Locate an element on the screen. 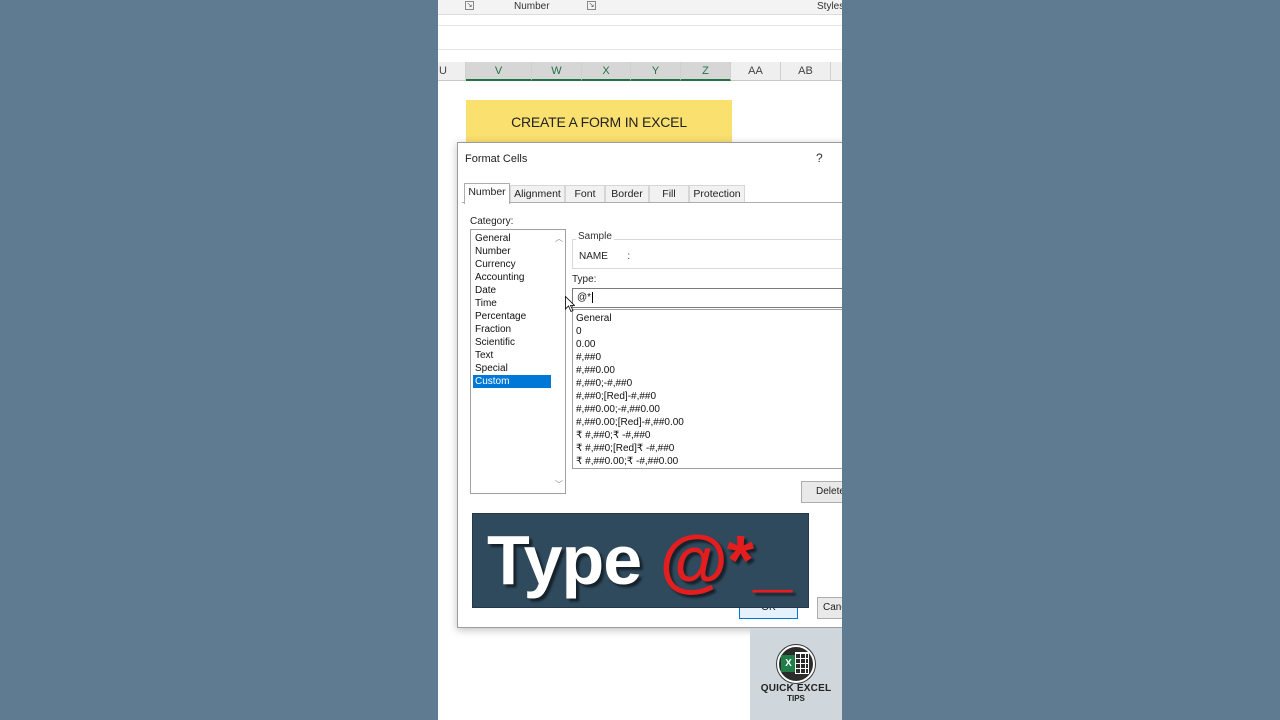 Image resolution: width=1280 pixels, height=720 pixels. mouse-cursor-icon is located at coordinates (570, 304).